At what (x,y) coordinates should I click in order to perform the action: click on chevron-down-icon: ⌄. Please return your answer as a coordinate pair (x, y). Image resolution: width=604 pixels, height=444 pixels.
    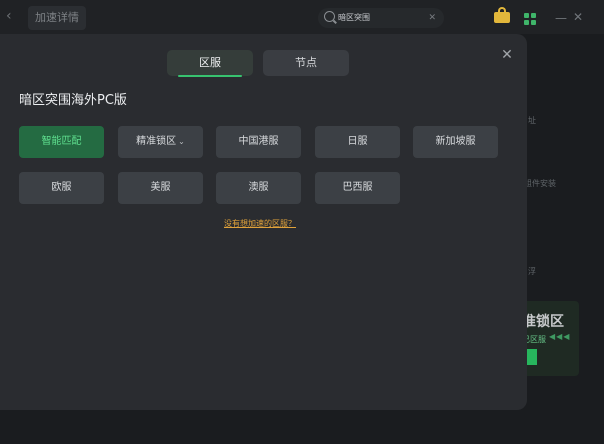
    Looking at the image, I should click on (181, 141).